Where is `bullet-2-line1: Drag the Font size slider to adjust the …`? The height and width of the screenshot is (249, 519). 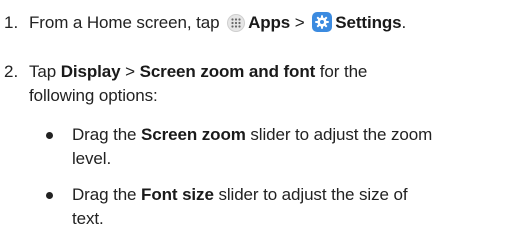
bullet-2-line1: Drag the Font size slider to adjust the … is located at coordinates (240, 195).